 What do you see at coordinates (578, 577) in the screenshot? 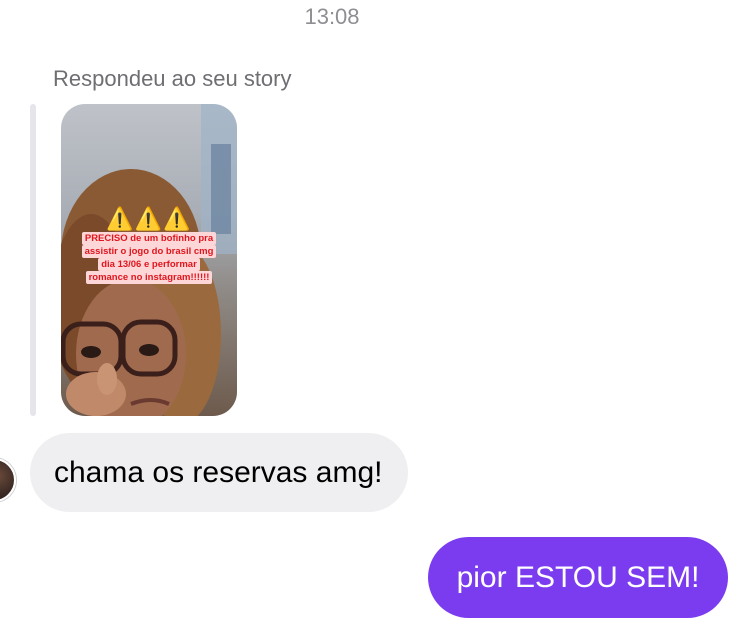
I see `outgoing-message-bubble: pior ESTOU SEM!` at bounding box center [578, 577].